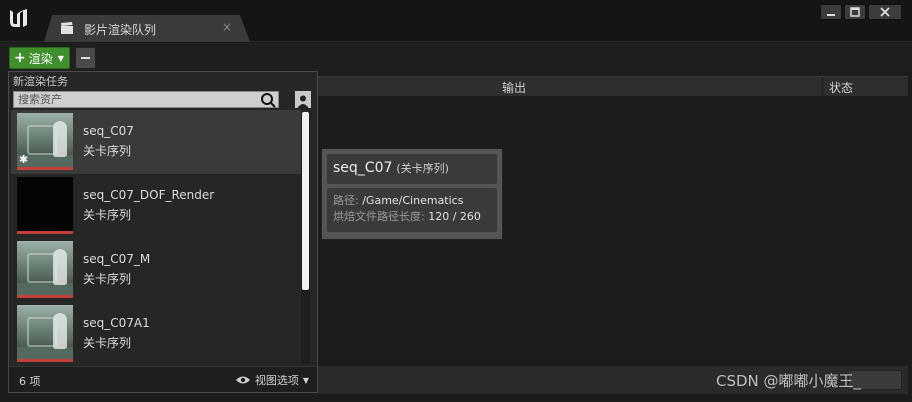  I want to click on maximize-button, so click(855, 12).